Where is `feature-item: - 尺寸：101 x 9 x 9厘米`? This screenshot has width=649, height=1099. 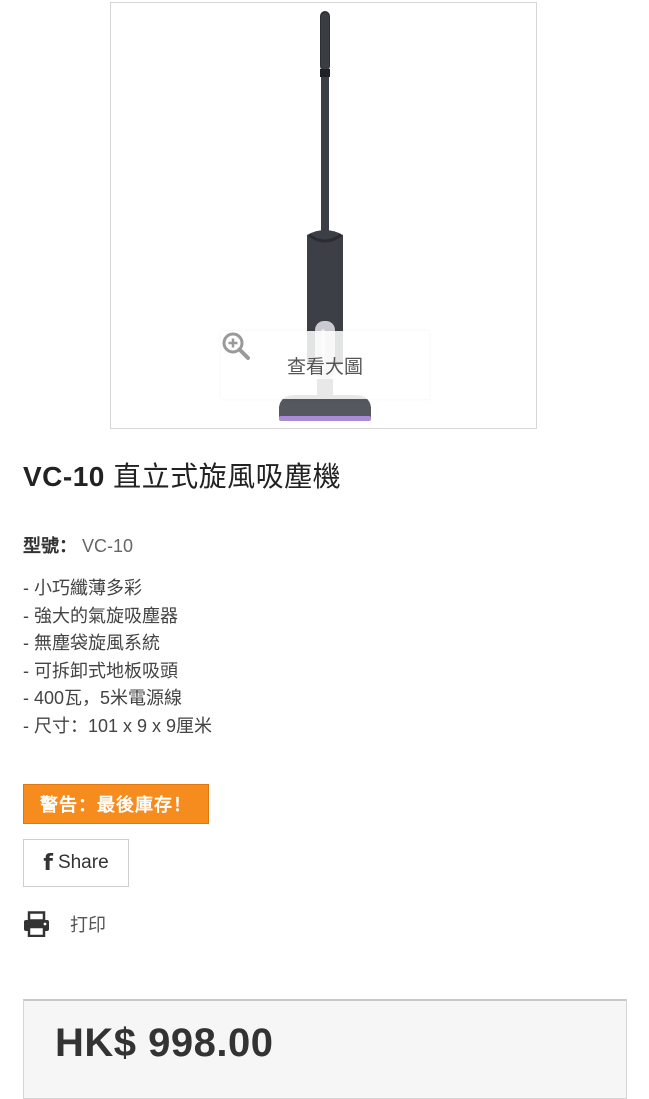
feature-item: - 尺寸：101 x 9 x 9厘米 is located at coordinates (118, 725).